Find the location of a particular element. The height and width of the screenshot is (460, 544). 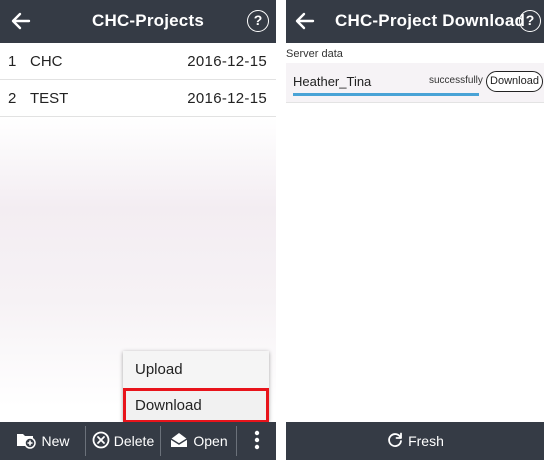

download-status: successfully is located at coordinates (456, 80).